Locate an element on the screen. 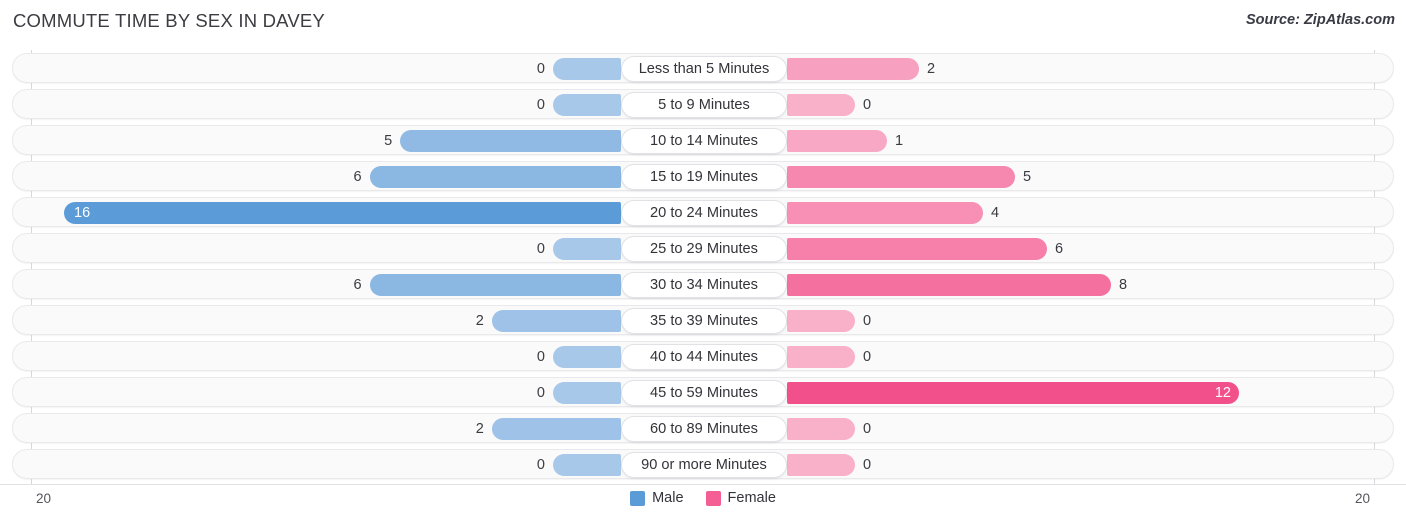  legend-item-male: Male is located at coordinates (657, 498).